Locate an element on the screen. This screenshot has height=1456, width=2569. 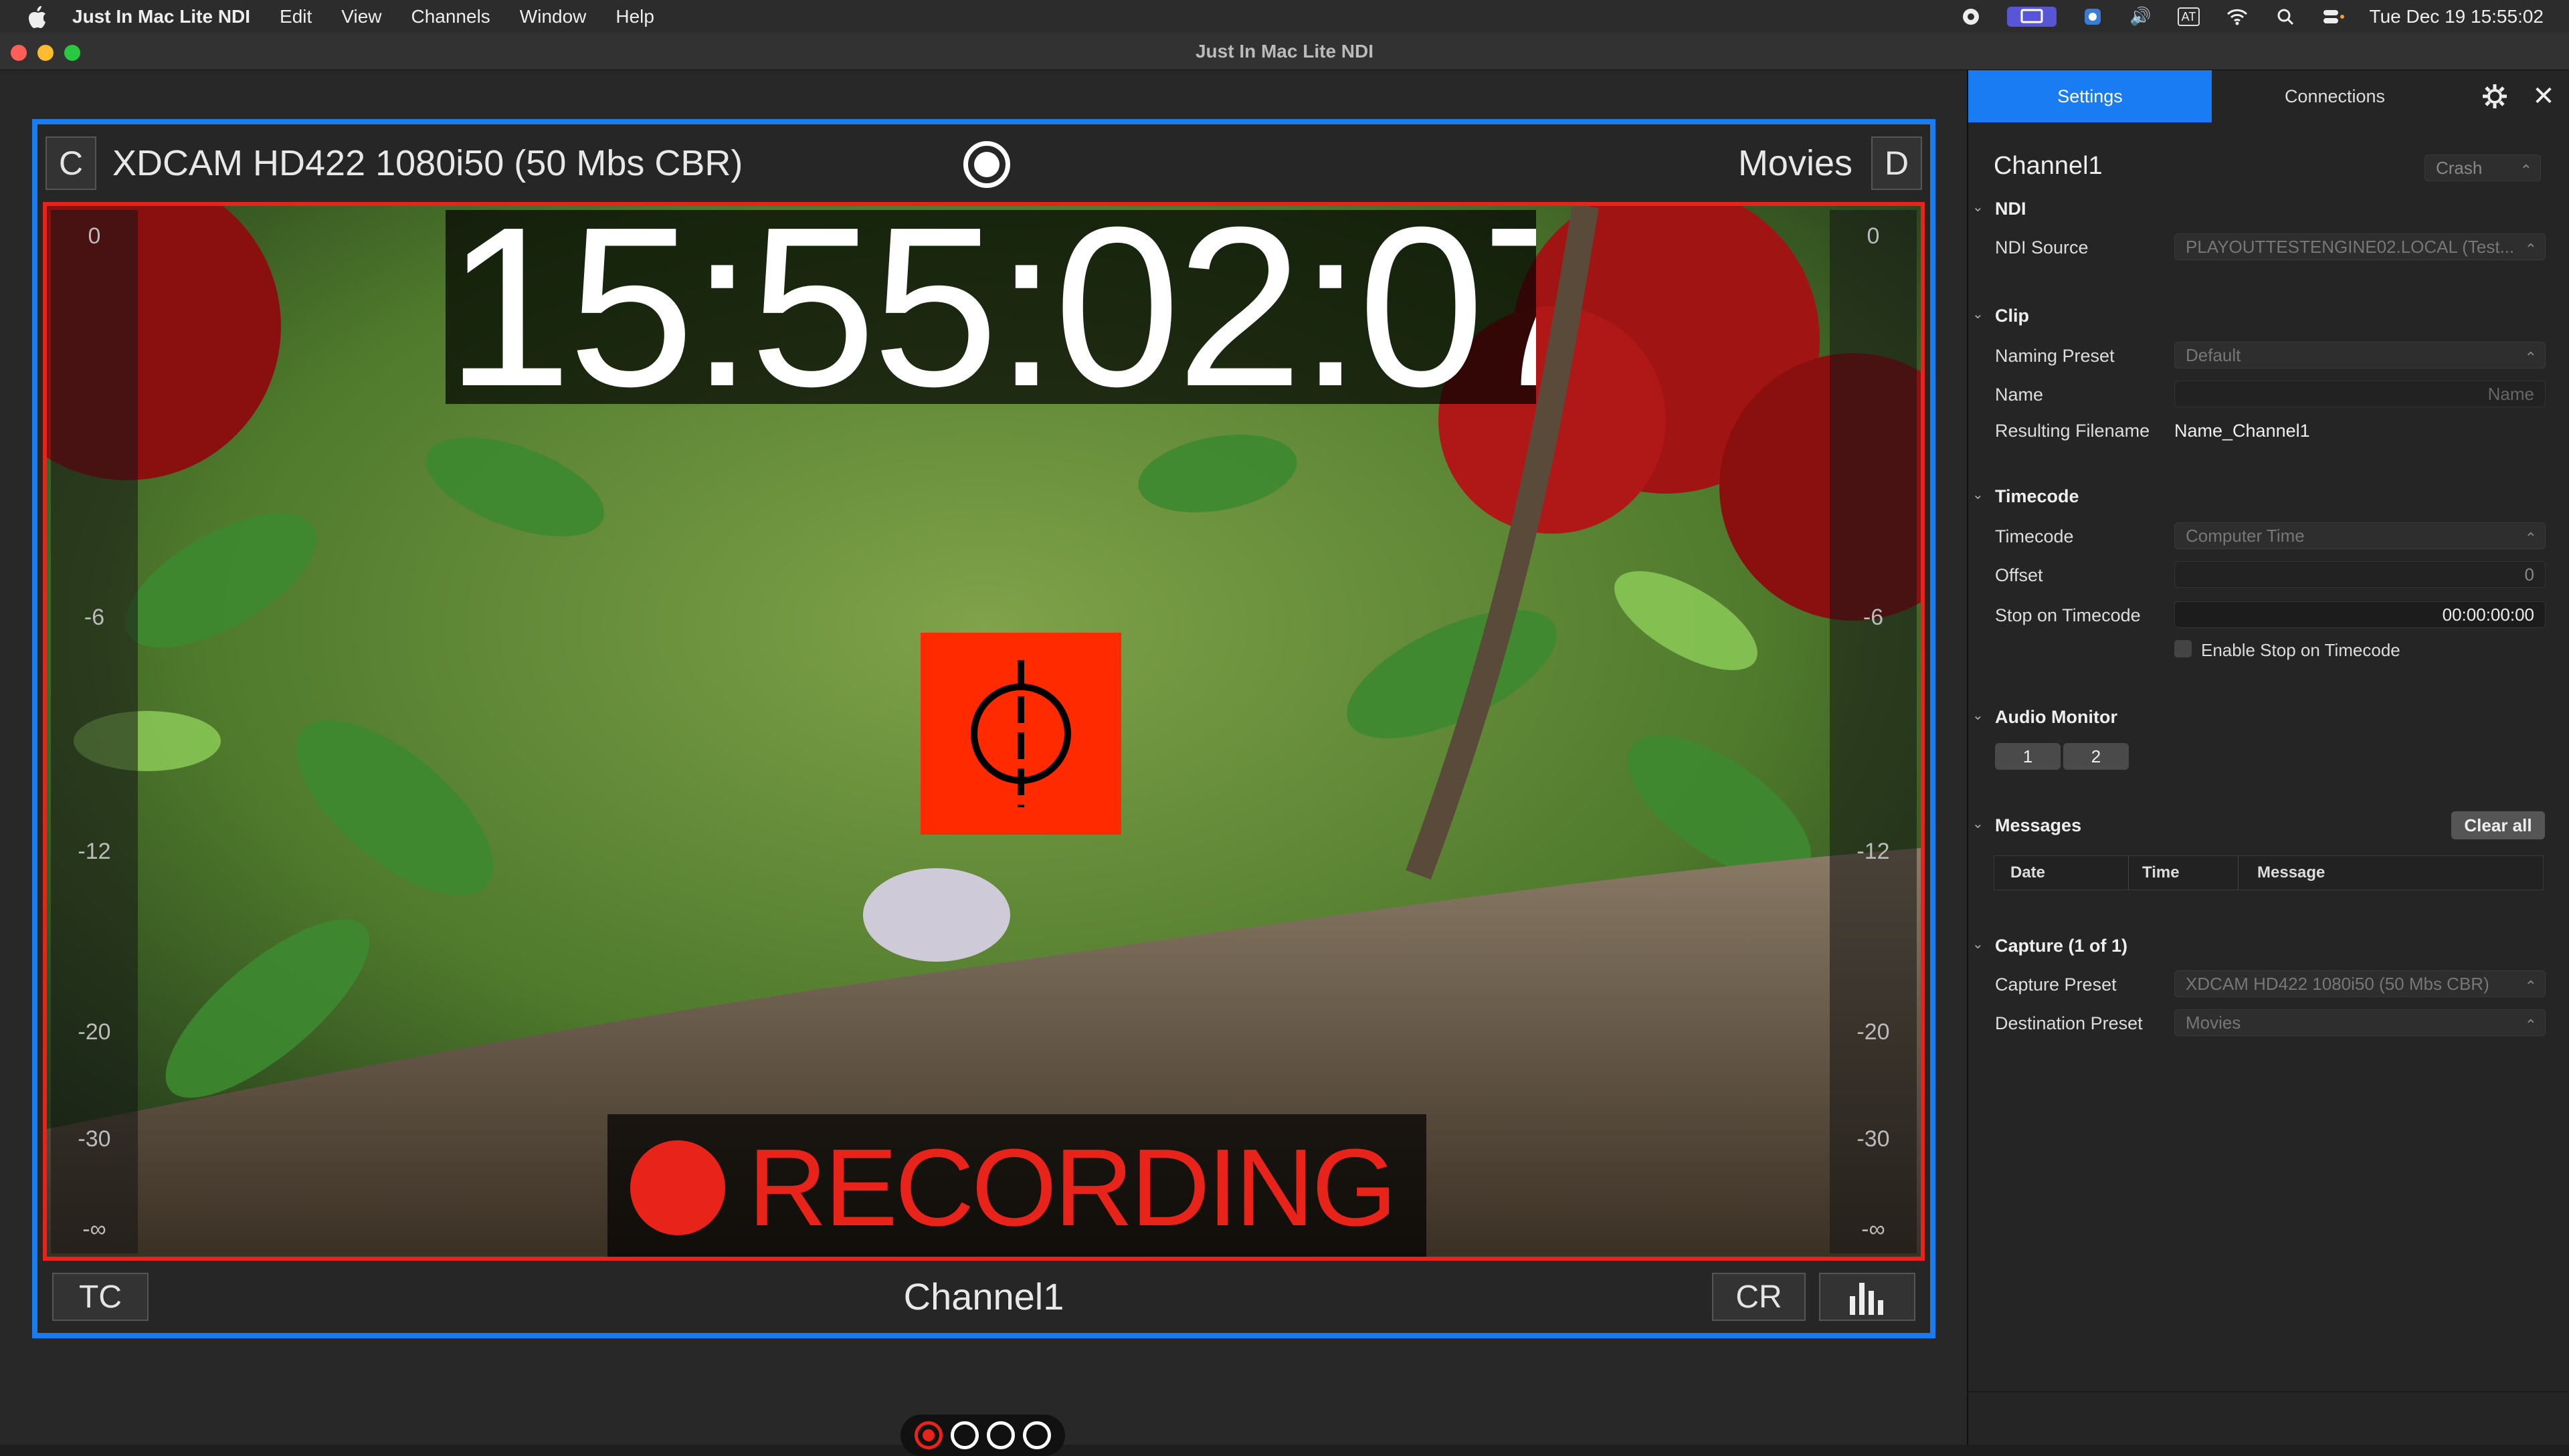
apple-icon is located at coordinates (37, 17).